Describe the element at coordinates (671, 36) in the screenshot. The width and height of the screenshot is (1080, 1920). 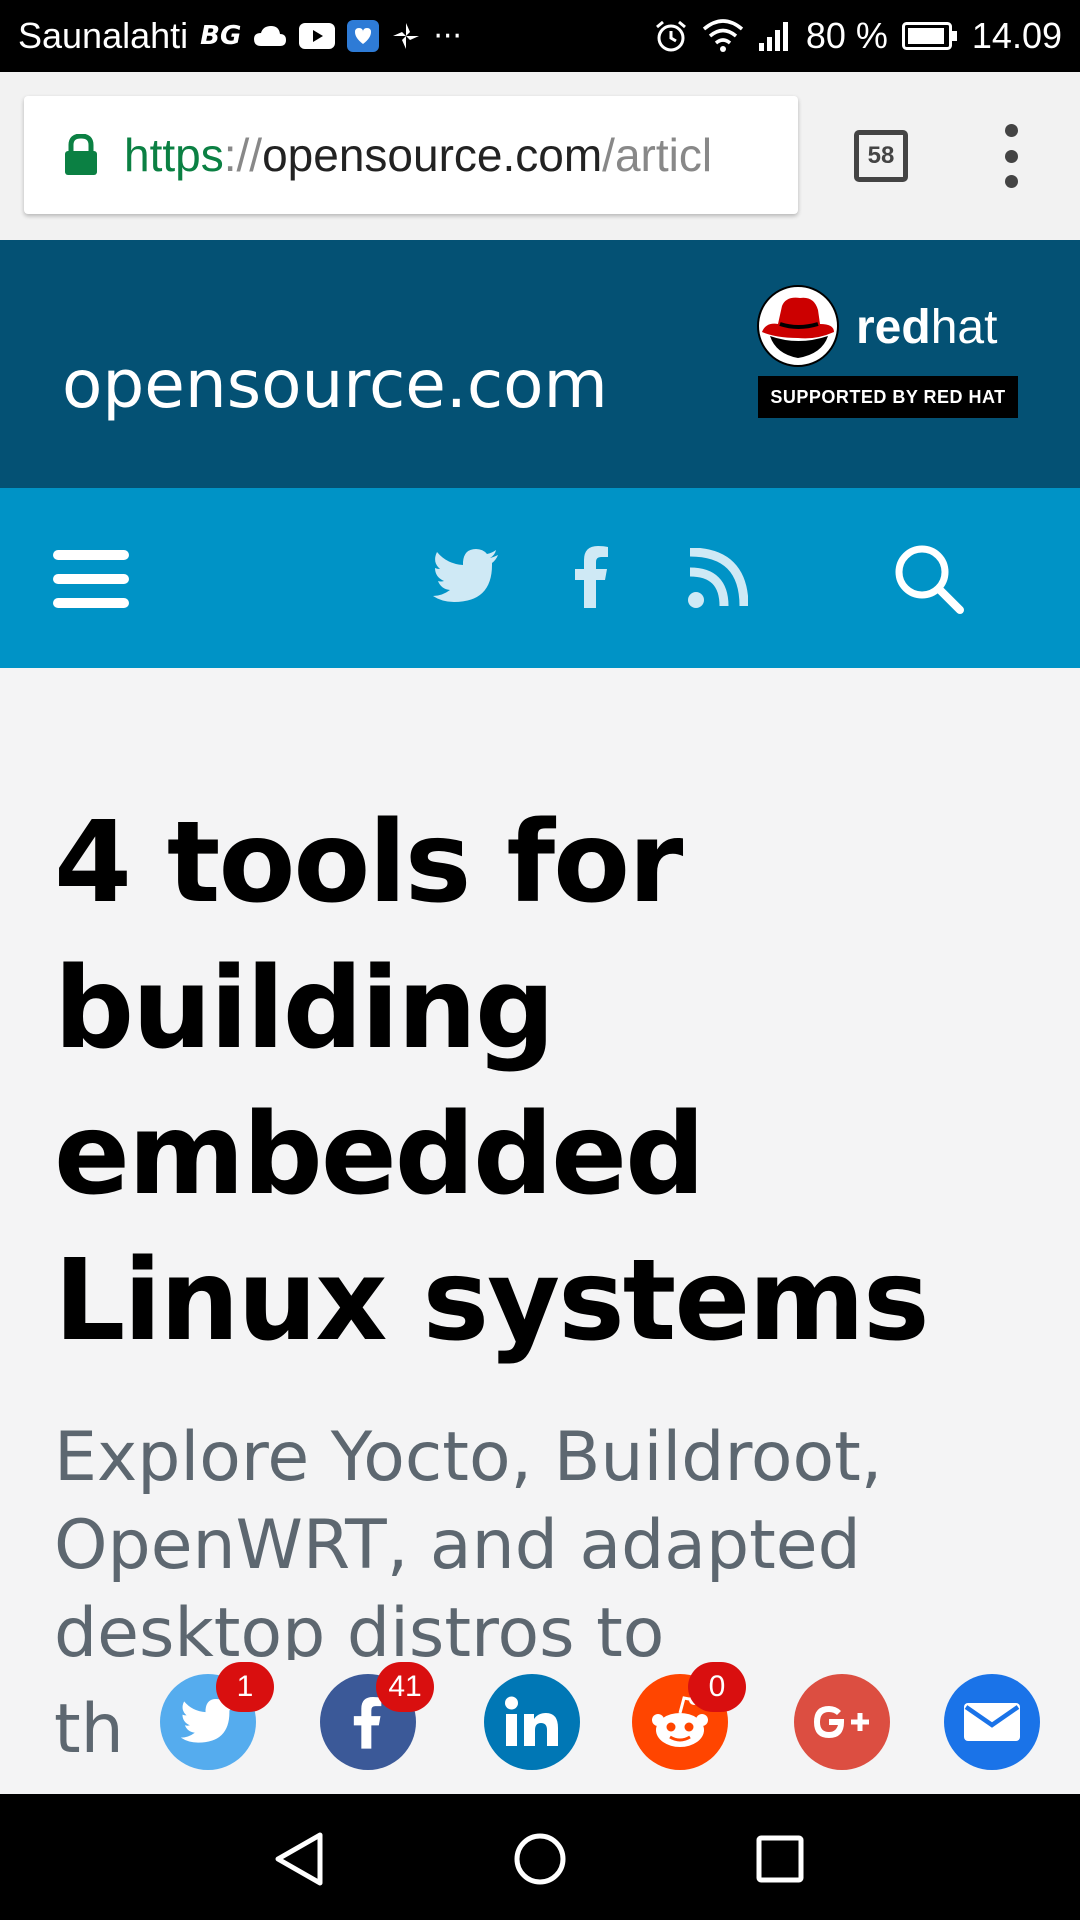
I see `alarm-icon` at that location.